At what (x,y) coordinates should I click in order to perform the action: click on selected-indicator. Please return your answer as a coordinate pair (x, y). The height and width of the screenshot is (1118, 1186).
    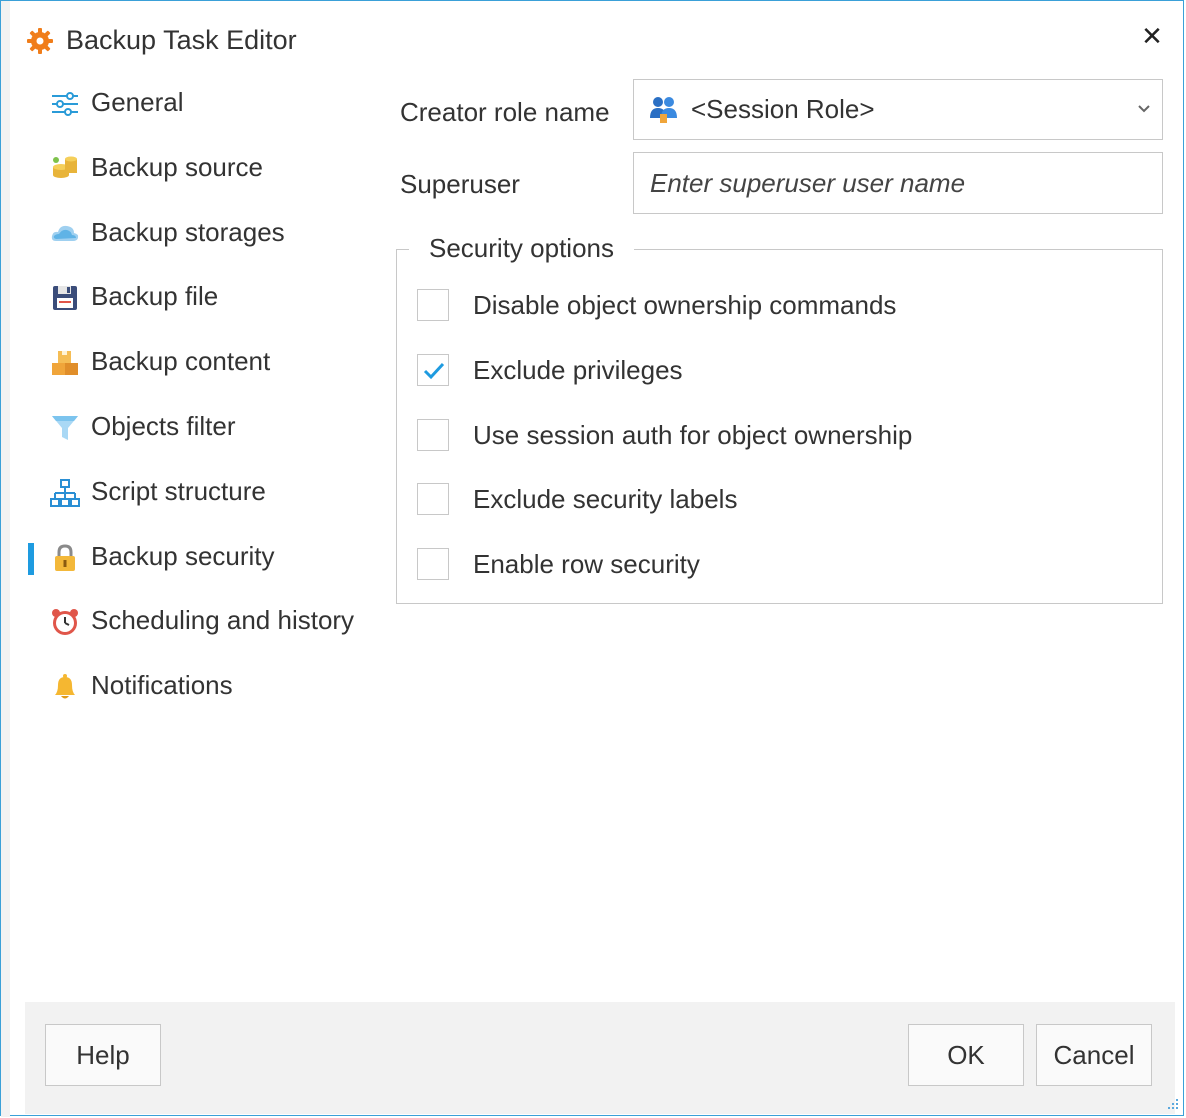
    Looking at the image, I should click on (31, 558).